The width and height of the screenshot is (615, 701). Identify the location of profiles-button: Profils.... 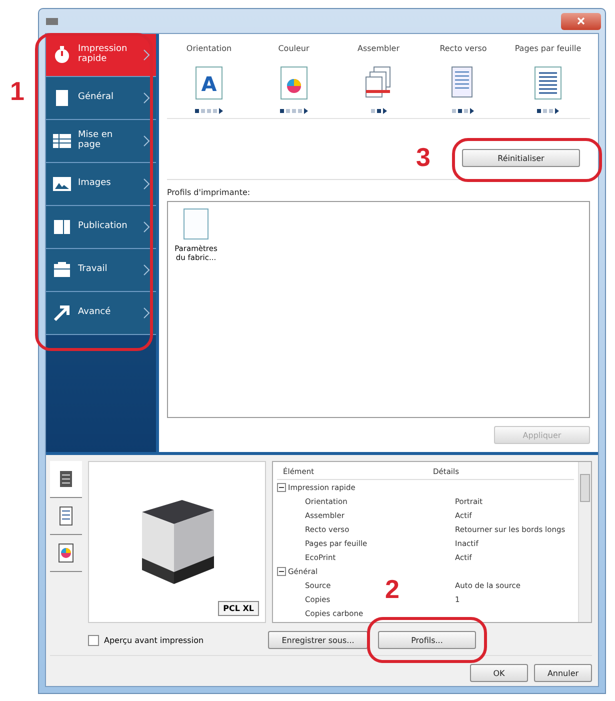
(427, 640).